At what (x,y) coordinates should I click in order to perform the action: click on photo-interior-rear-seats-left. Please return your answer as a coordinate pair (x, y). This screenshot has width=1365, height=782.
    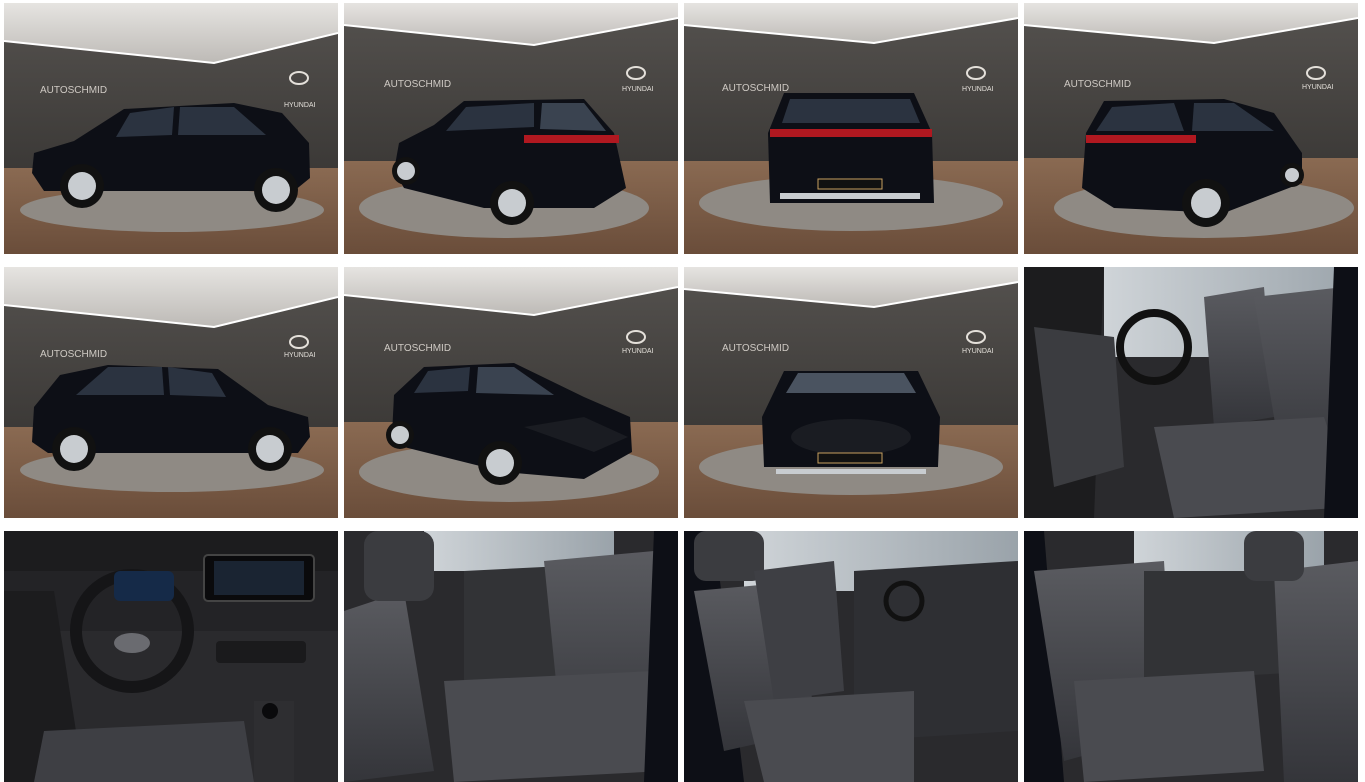
    Looking at the image, I should click on (511, 656).